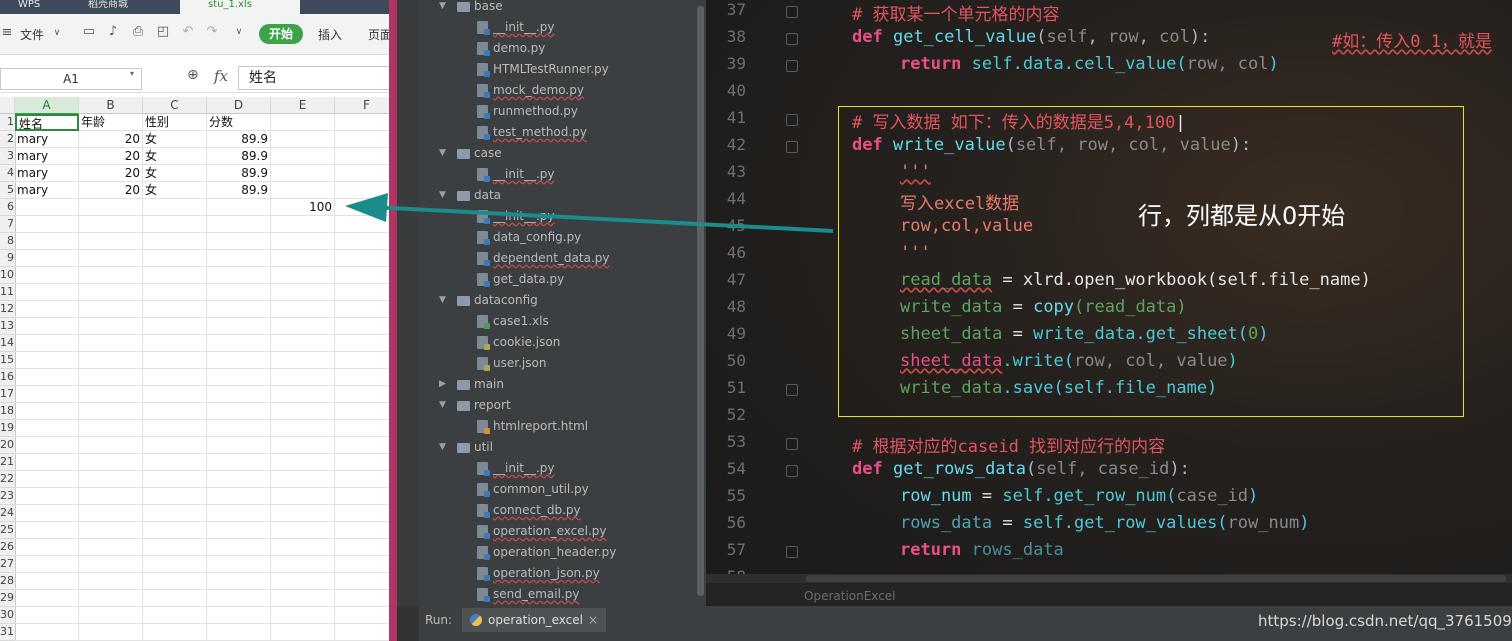  What do you see at coordinates (557, 594) in the screenshot?
I see `tree-file: send_email.py` at bounding box center [557, 594].